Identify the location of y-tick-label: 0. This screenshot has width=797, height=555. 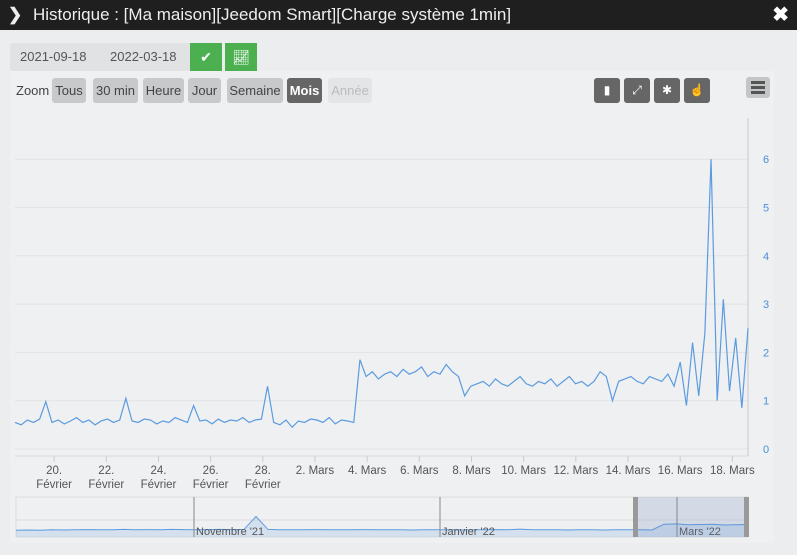
(766, 450).